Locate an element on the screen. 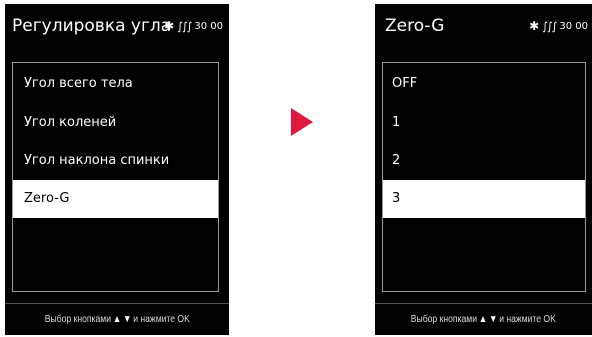  menu-item-backrest: Угол наклона спинки is located at coordinates (115, 161).